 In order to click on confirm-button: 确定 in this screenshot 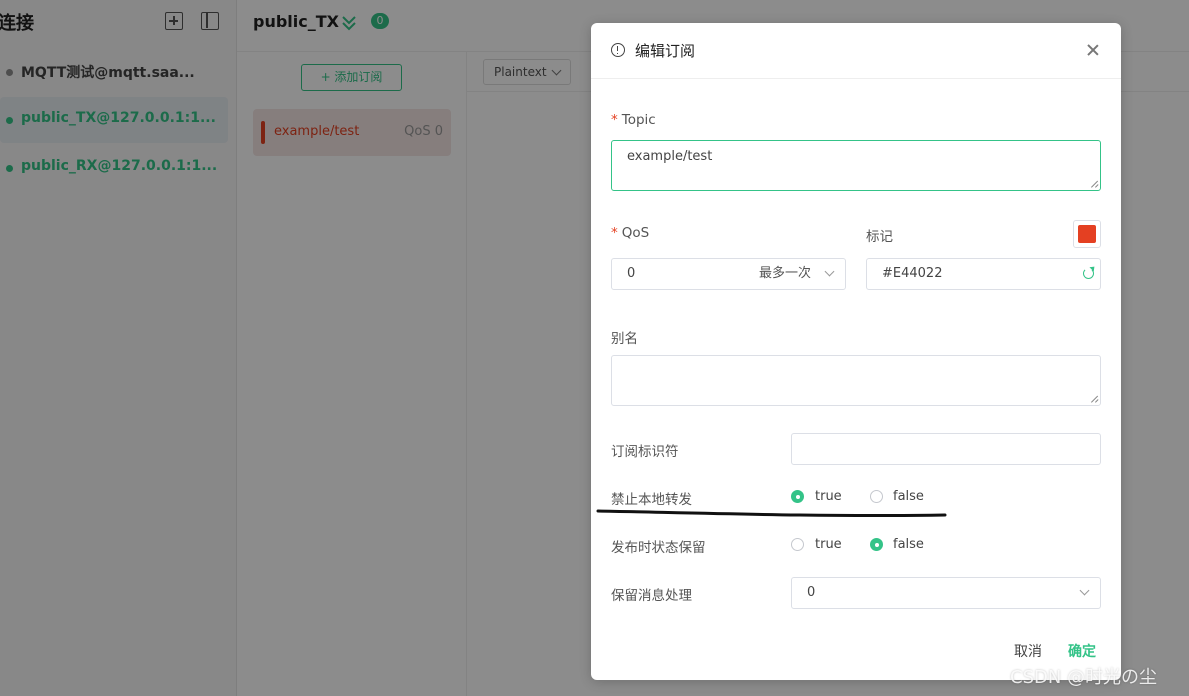, I will do `click(1082, 651)`.